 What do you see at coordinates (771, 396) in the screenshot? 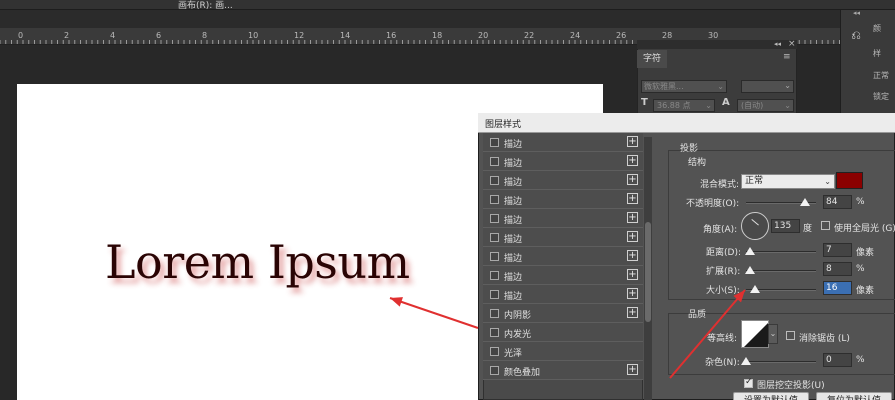
I see `set-default-button: 设置为默认值` at bounding box center [771, 396].